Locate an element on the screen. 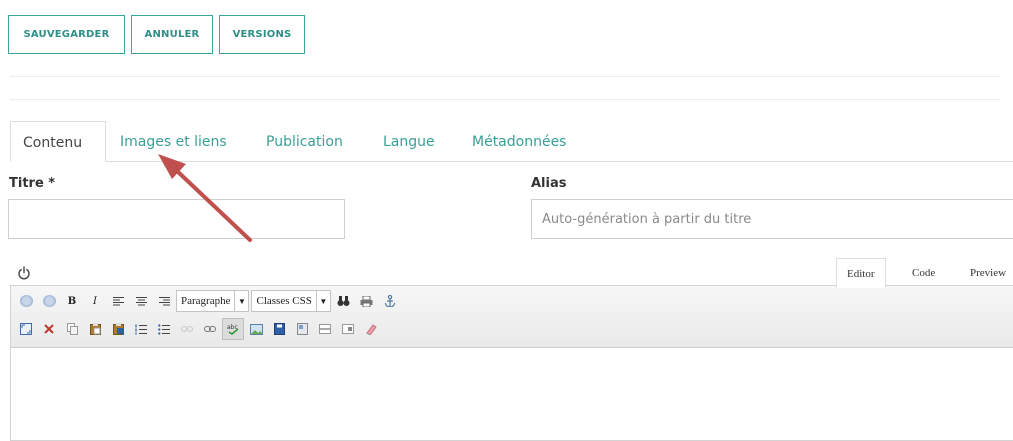 This screenshot has height=441, width=1013. title-label: Titre * is located at coordinates (32, 183).